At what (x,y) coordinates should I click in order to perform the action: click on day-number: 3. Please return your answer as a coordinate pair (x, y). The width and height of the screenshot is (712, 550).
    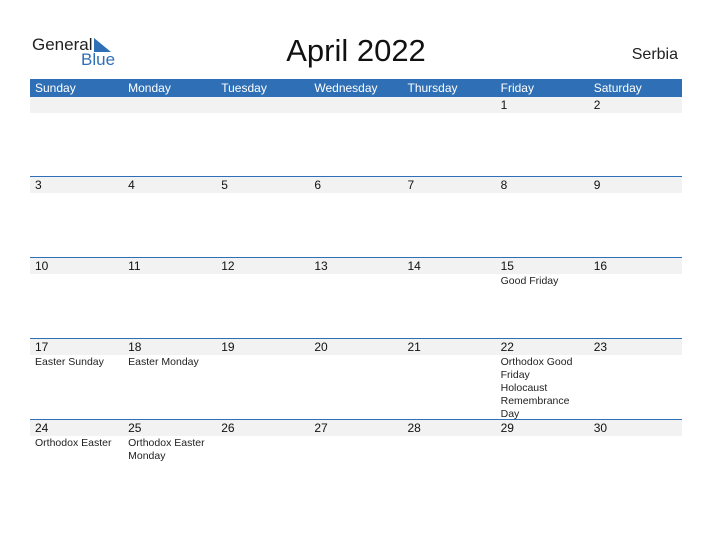
    Looking at the image, I should click on (77, 185).